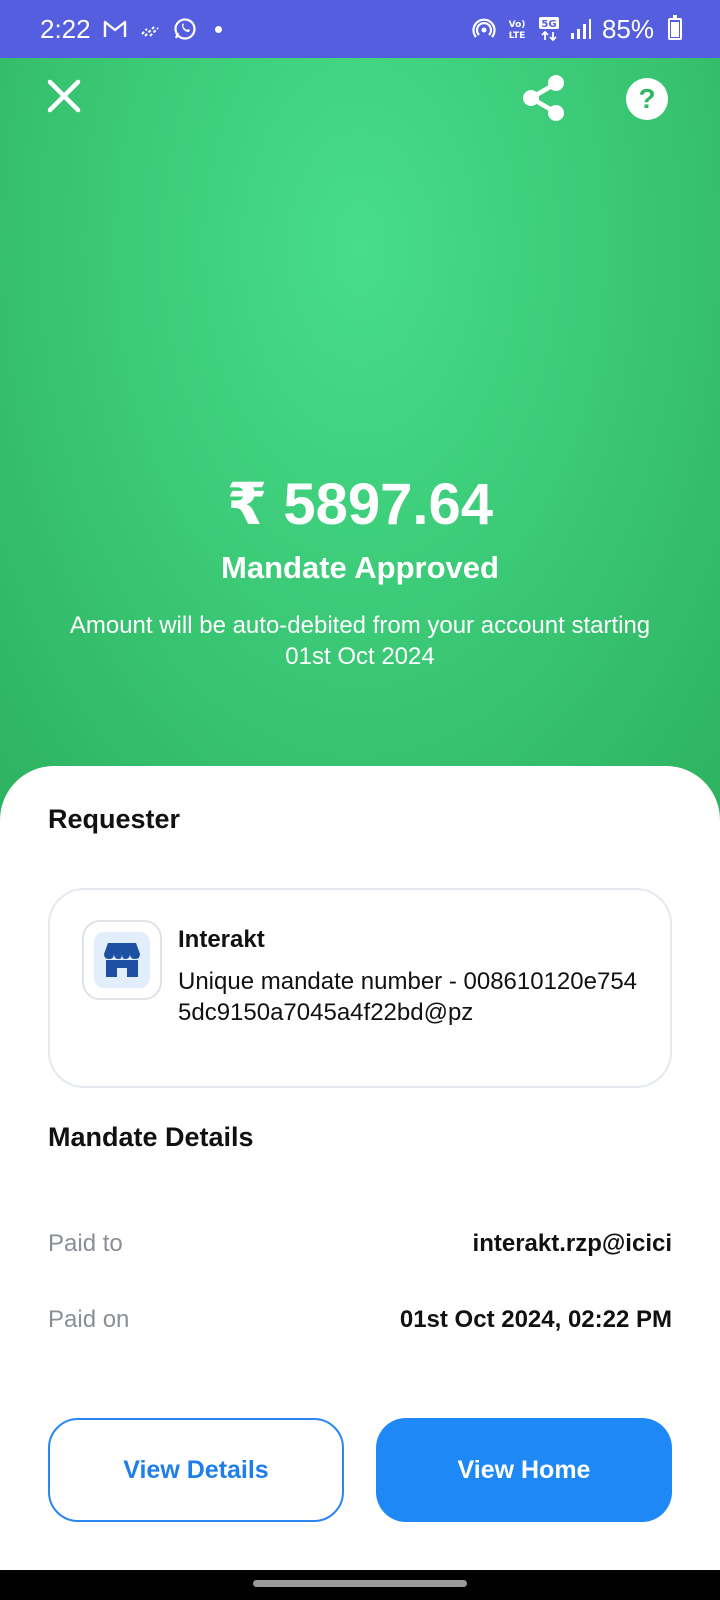 The height and width of the screenshot is (1600, 720). I want to click on store-icon, so click(122, 960).